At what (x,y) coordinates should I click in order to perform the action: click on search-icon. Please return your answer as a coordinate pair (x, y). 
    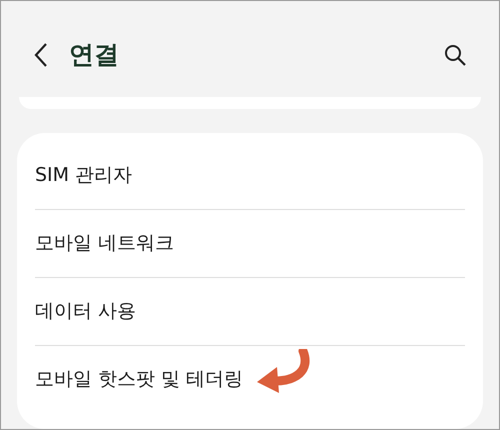
    Looking at the image, I should click on (455, 55).